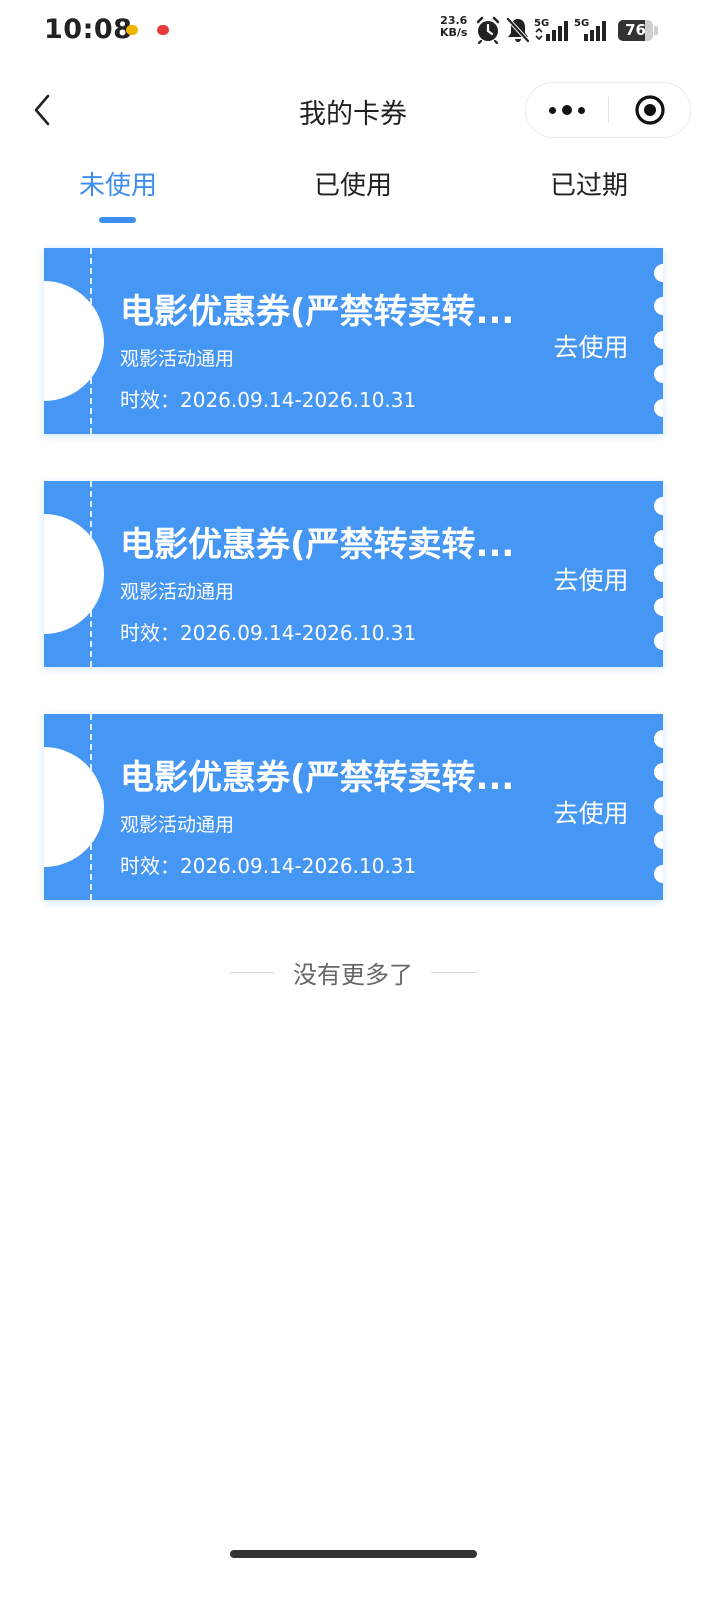  What do you see at coordinates (454, 32) in the screenshot?
I see `network-speed-unit: KB/s` at bounding box center [454, 32].